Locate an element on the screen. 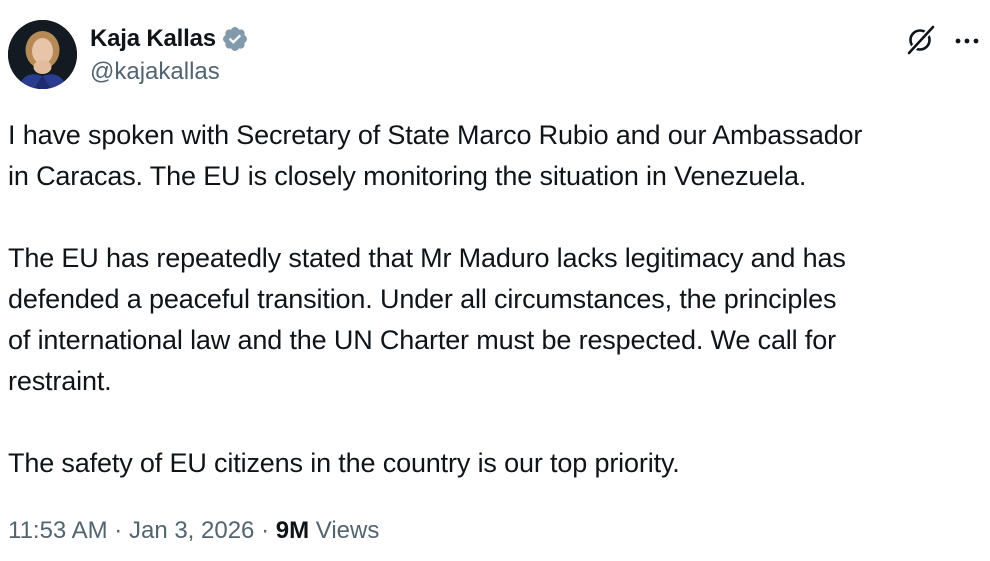 The image size is (990, 561). post-metadata: 11:53 AM · Jan 3, 2026 · 9M Views is located at coordinates (193, 531).